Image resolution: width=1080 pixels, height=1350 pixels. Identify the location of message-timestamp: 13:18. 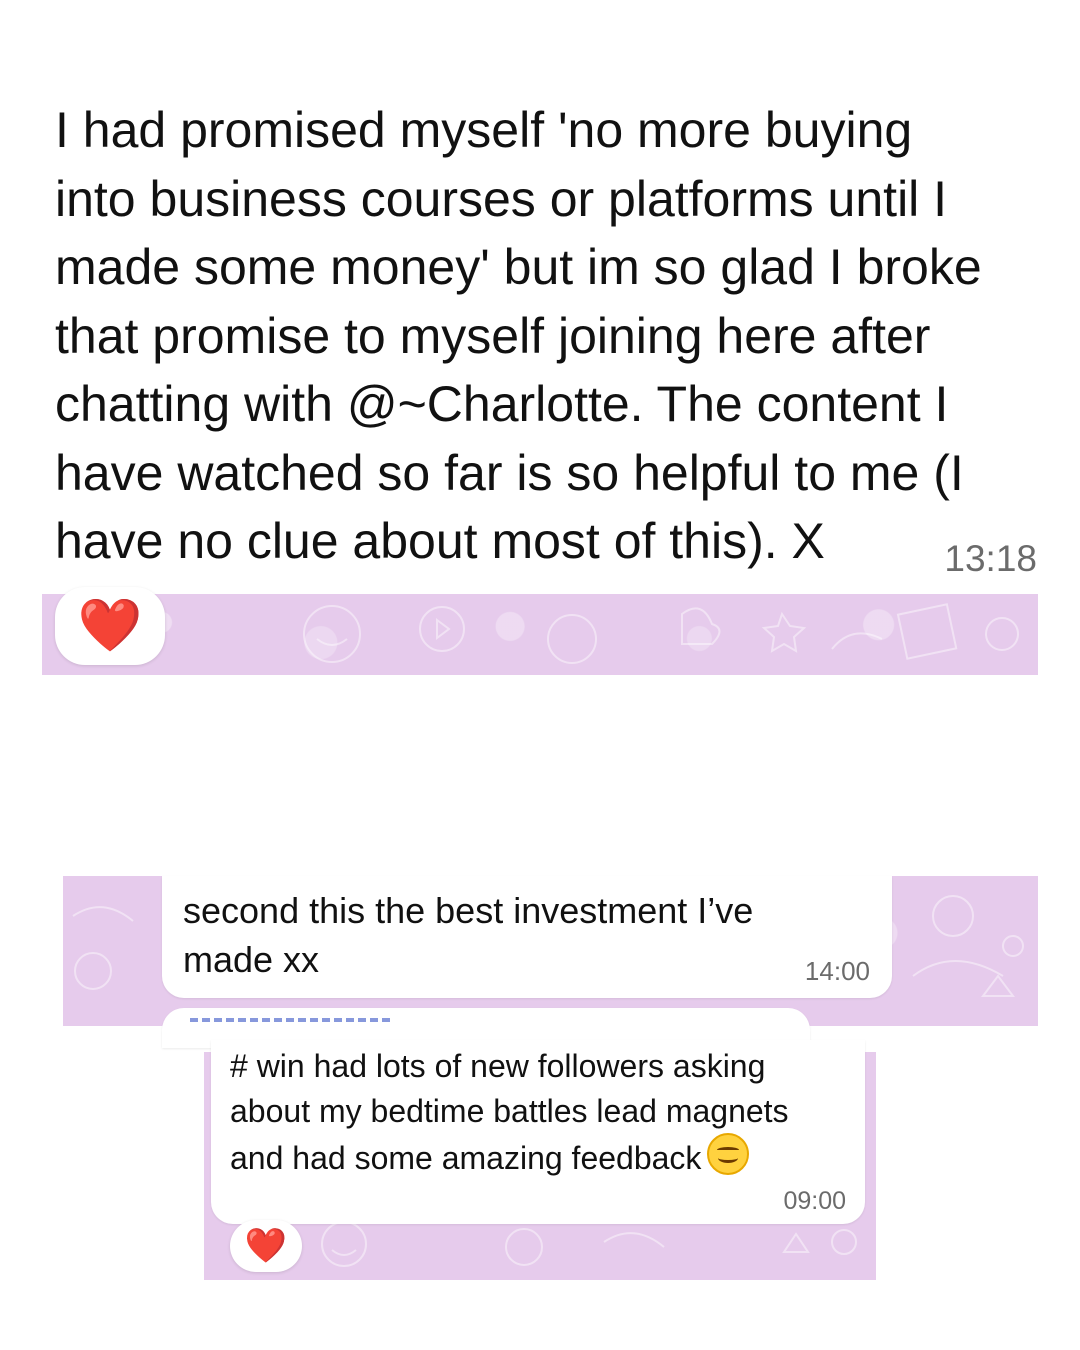
(990, 558).